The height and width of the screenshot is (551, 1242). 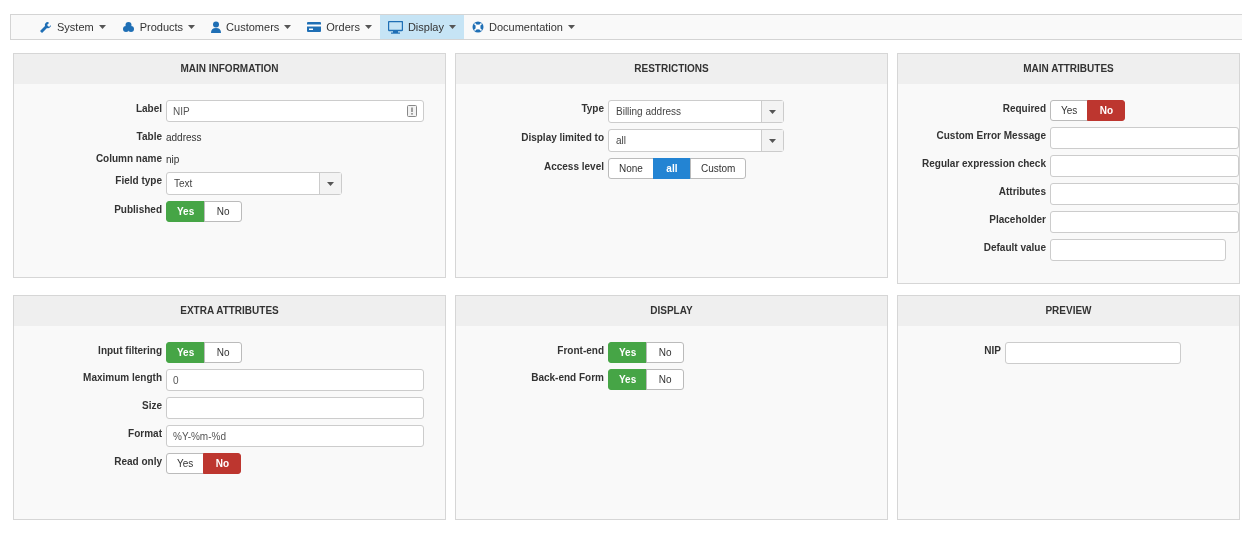 What do you see at coordinates (216, 27) in the screenshot?
I see `user-icon` at bounding box center [216, 27].